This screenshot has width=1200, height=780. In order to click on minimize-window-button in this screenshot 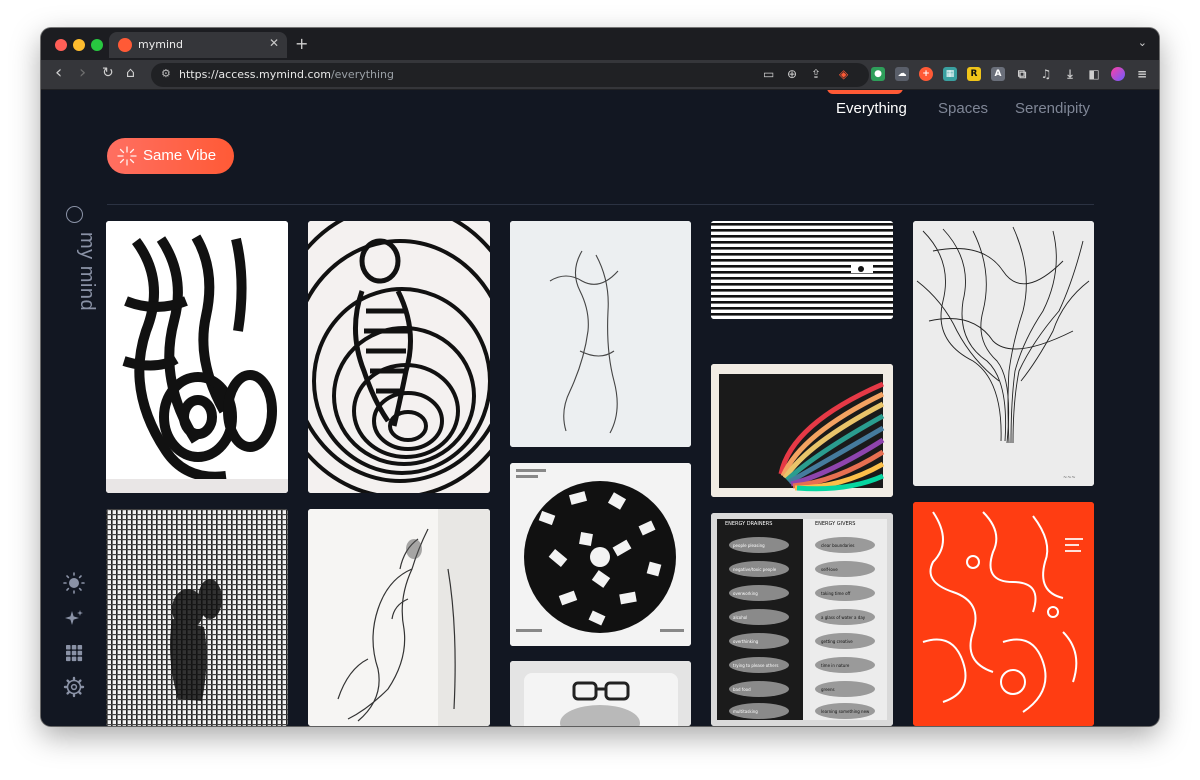, I will do `click(79, 45)`.